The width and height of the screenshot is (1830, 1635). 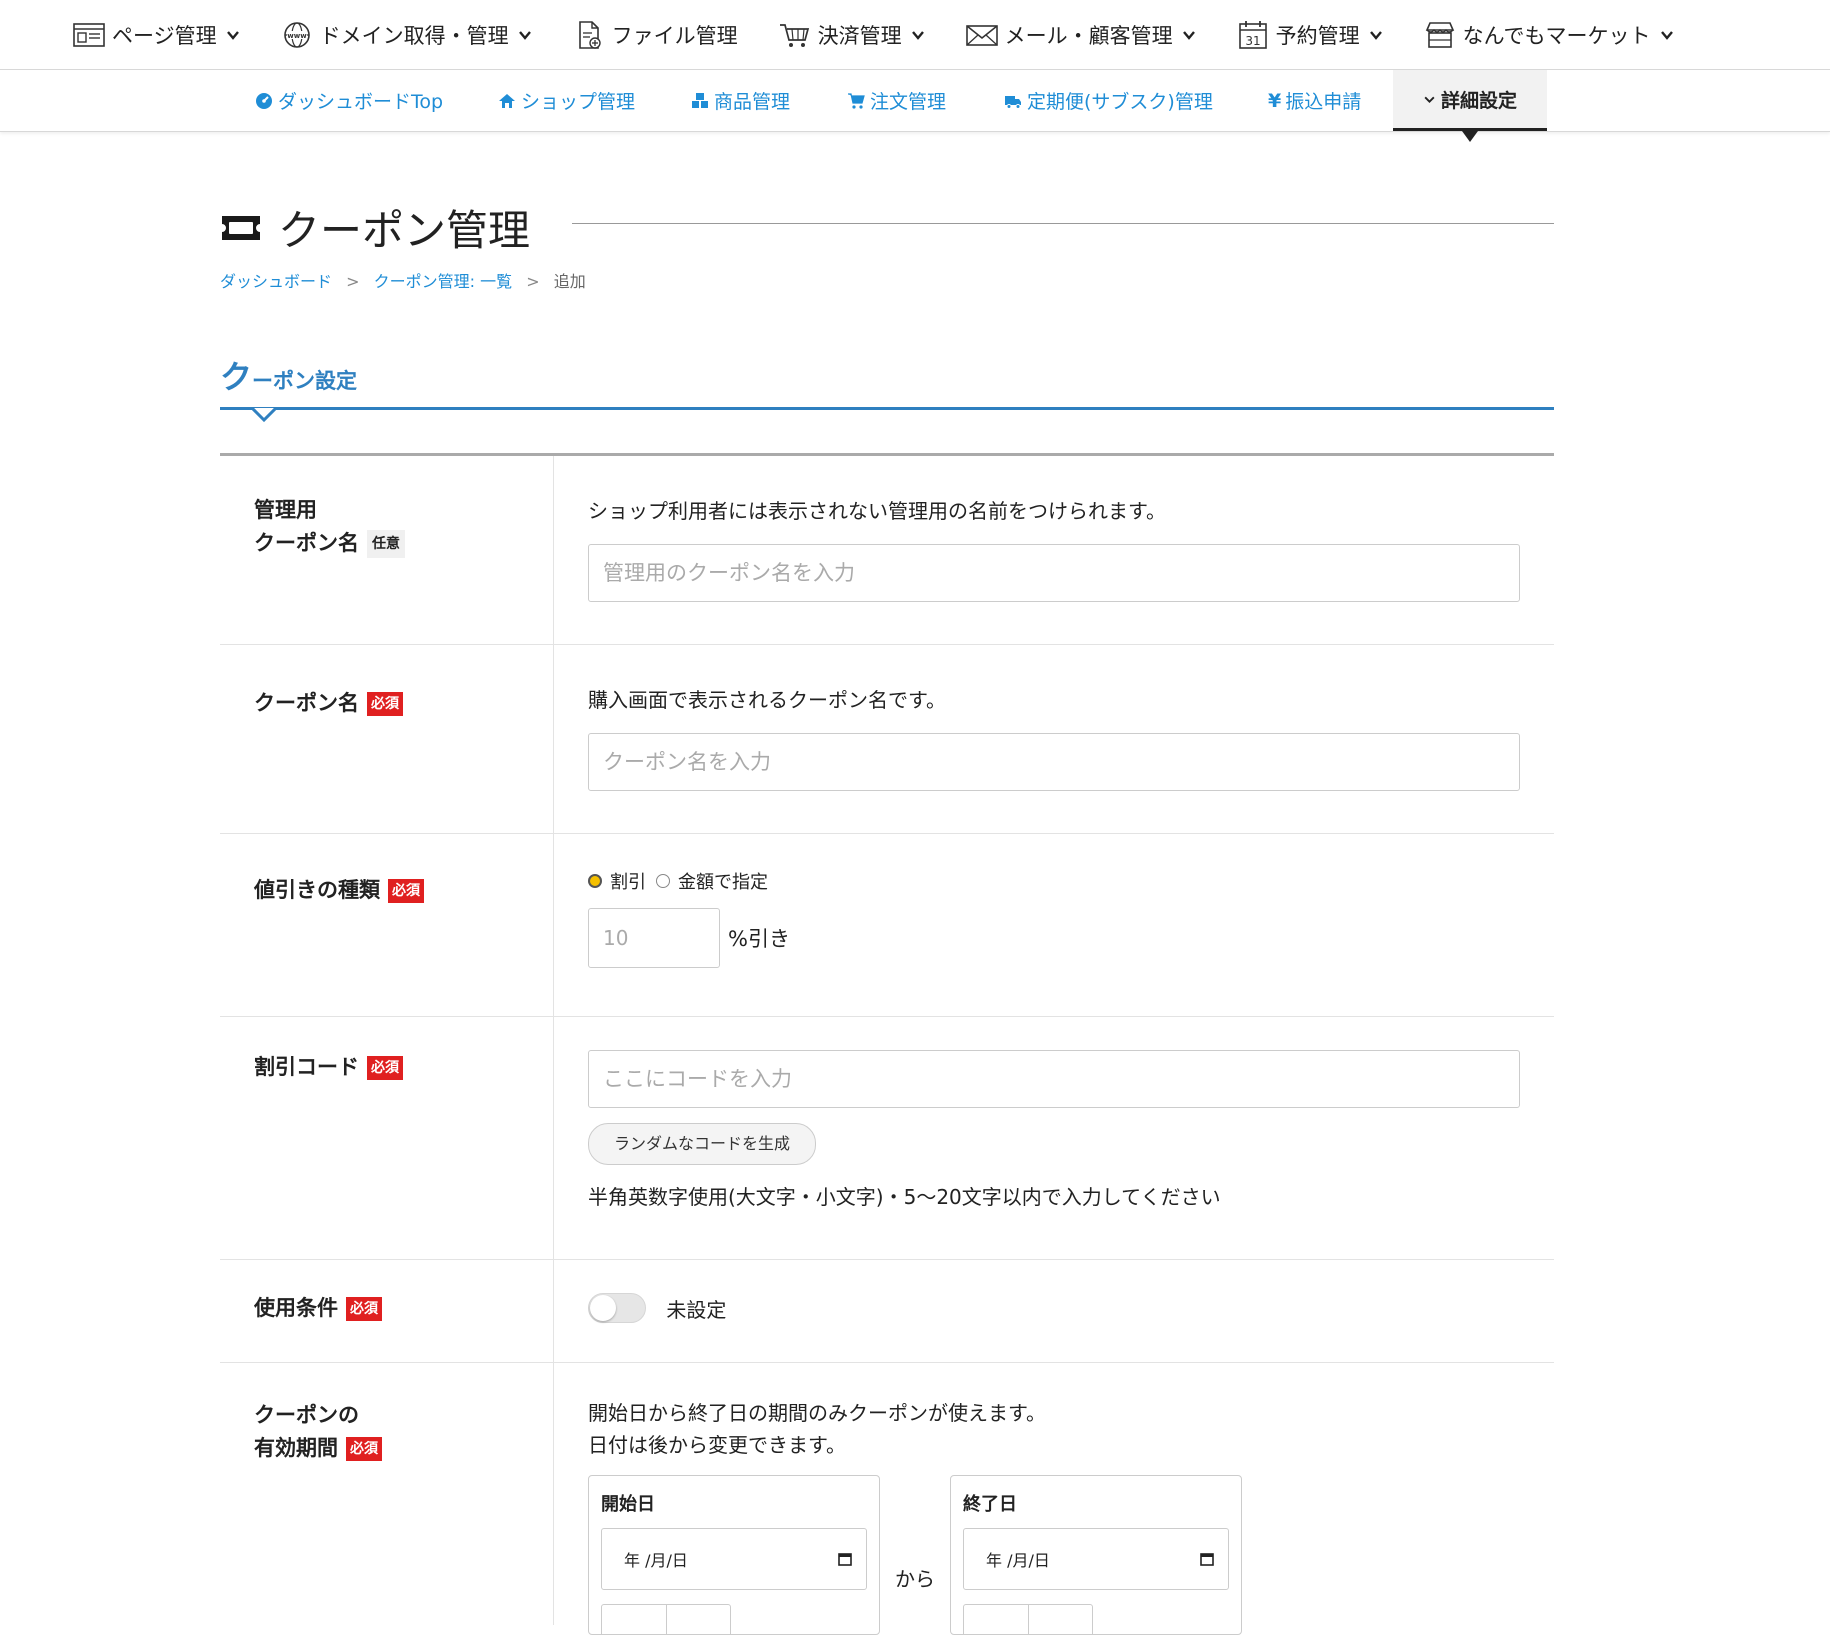 I want to click on top-nav-payment: 決済管理, so click(x=851, y=35).